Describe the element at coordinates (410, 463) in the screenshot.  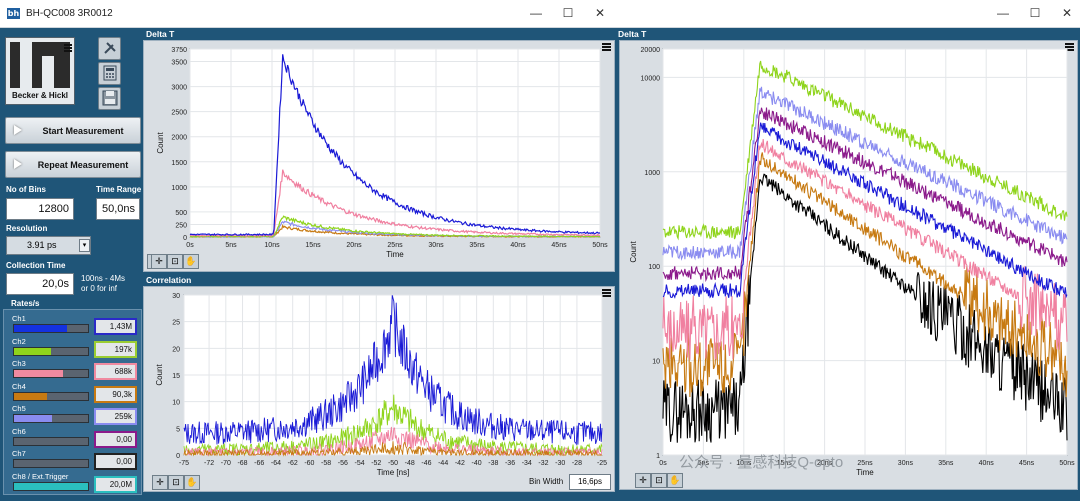
I see `x-tick-label: -48` at that location.